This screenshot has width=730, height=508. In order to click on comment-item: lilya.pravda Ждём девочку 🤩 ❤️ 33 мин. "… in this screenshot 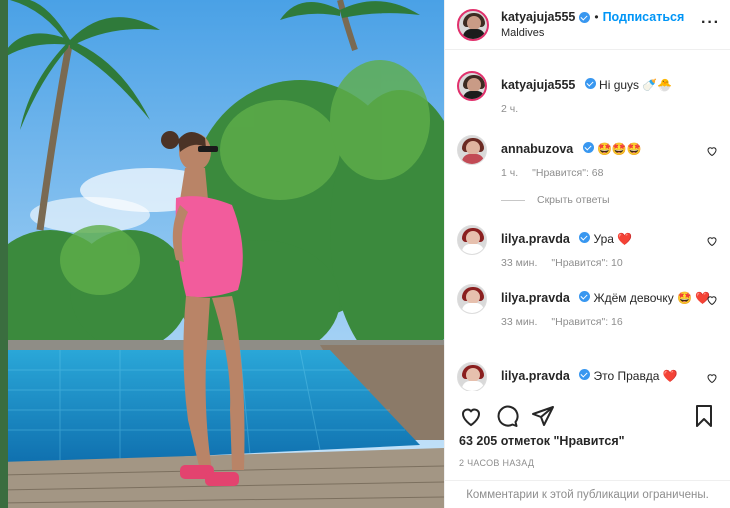, I will do `click(587, 306)`.